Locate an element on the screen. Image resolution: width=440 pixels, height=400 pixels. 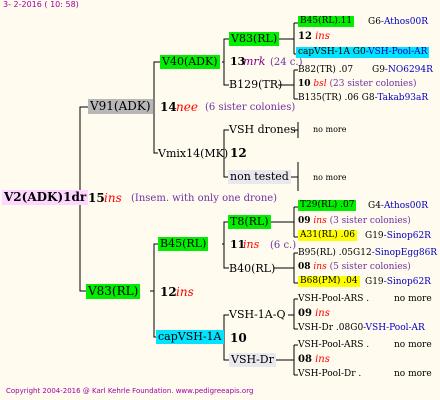
vmix-number: 12 is located at coordinates (238, 153).